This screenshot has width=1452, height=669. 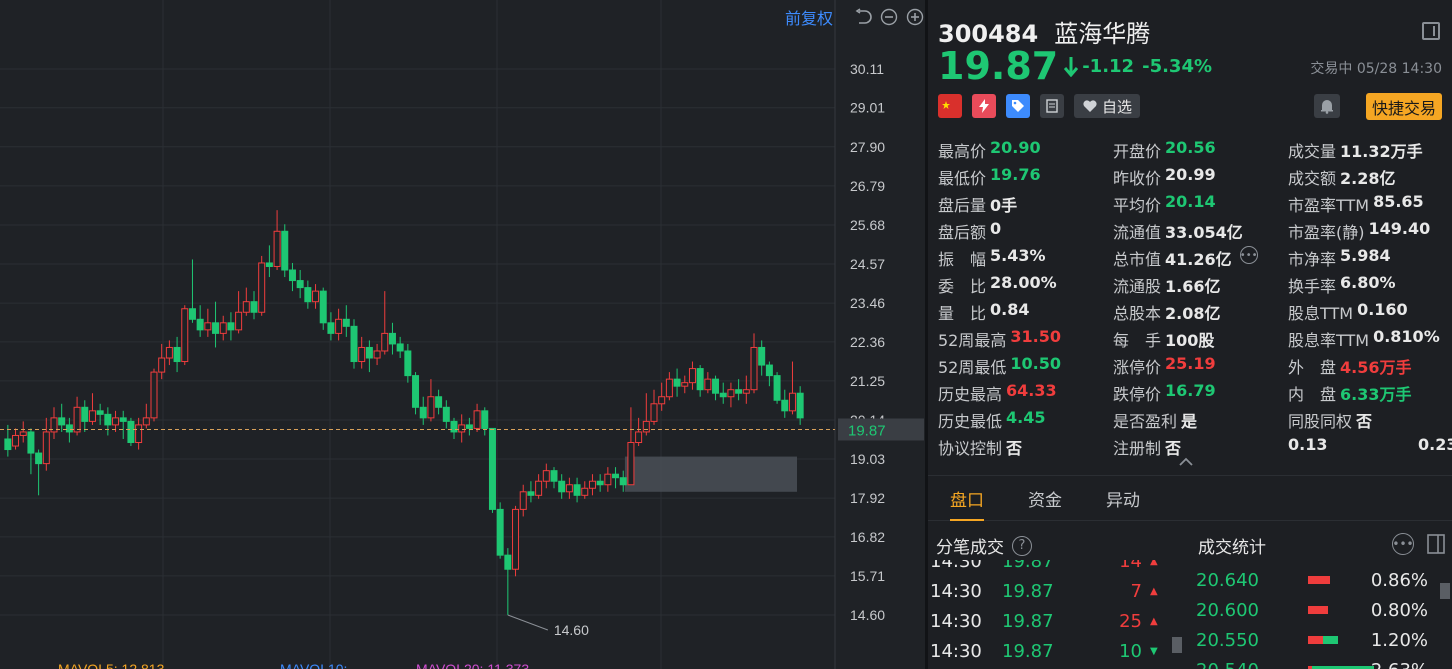 What do you see at coordinates (1445, 591) in the screenshot?
I see `volume-stats-scrollbar` at bounding box center [1445, 591].